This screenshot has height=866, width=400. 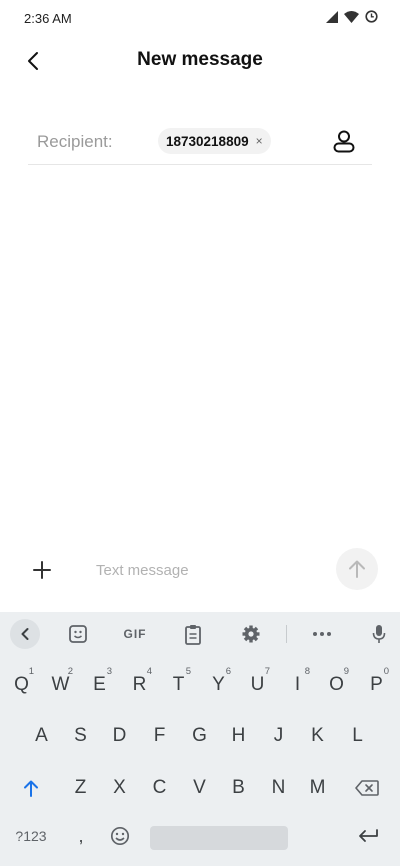 I want to click on person-icon, so click(x=344, y=141).